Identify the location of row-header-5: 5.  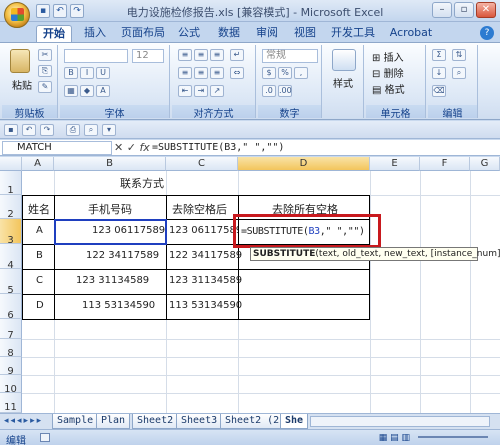
(11, 282).